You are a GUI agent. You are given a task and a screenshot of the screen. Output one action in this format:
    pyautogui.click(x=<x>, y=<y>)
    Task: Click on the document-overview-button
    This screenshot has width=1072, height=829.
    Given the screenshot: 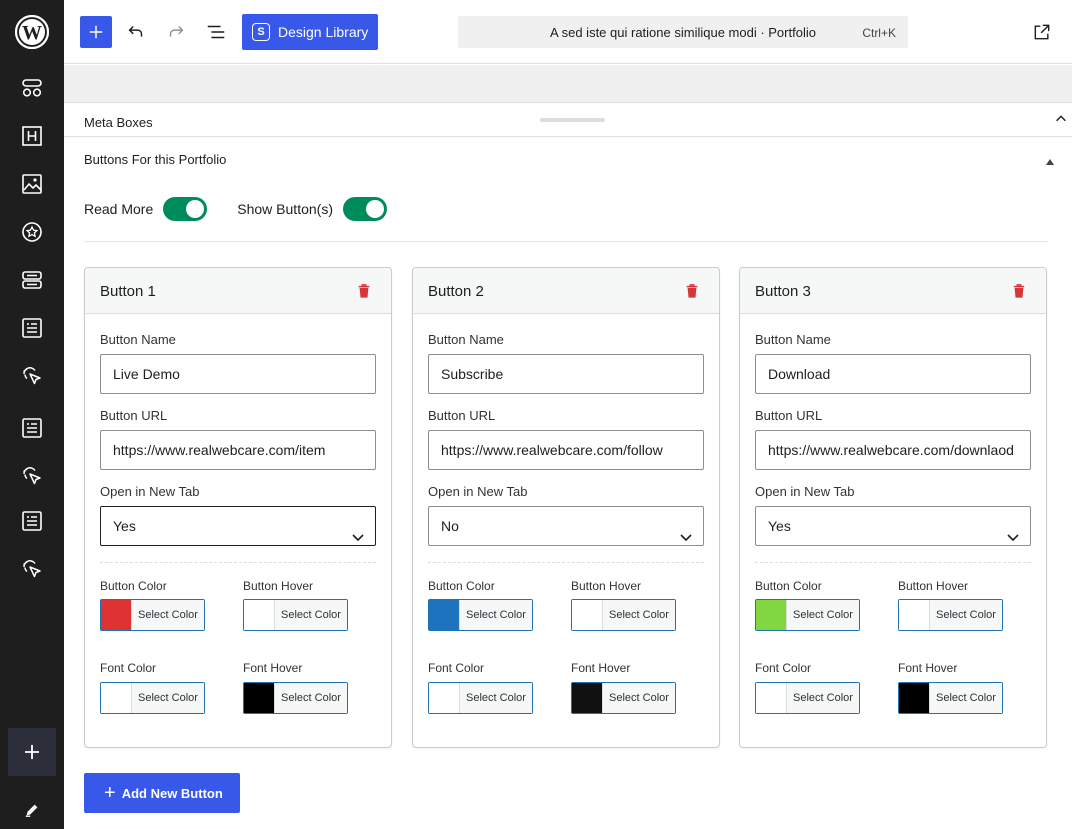 What is the action you would take?
    pyautogui.click(x=216, y=32)
    